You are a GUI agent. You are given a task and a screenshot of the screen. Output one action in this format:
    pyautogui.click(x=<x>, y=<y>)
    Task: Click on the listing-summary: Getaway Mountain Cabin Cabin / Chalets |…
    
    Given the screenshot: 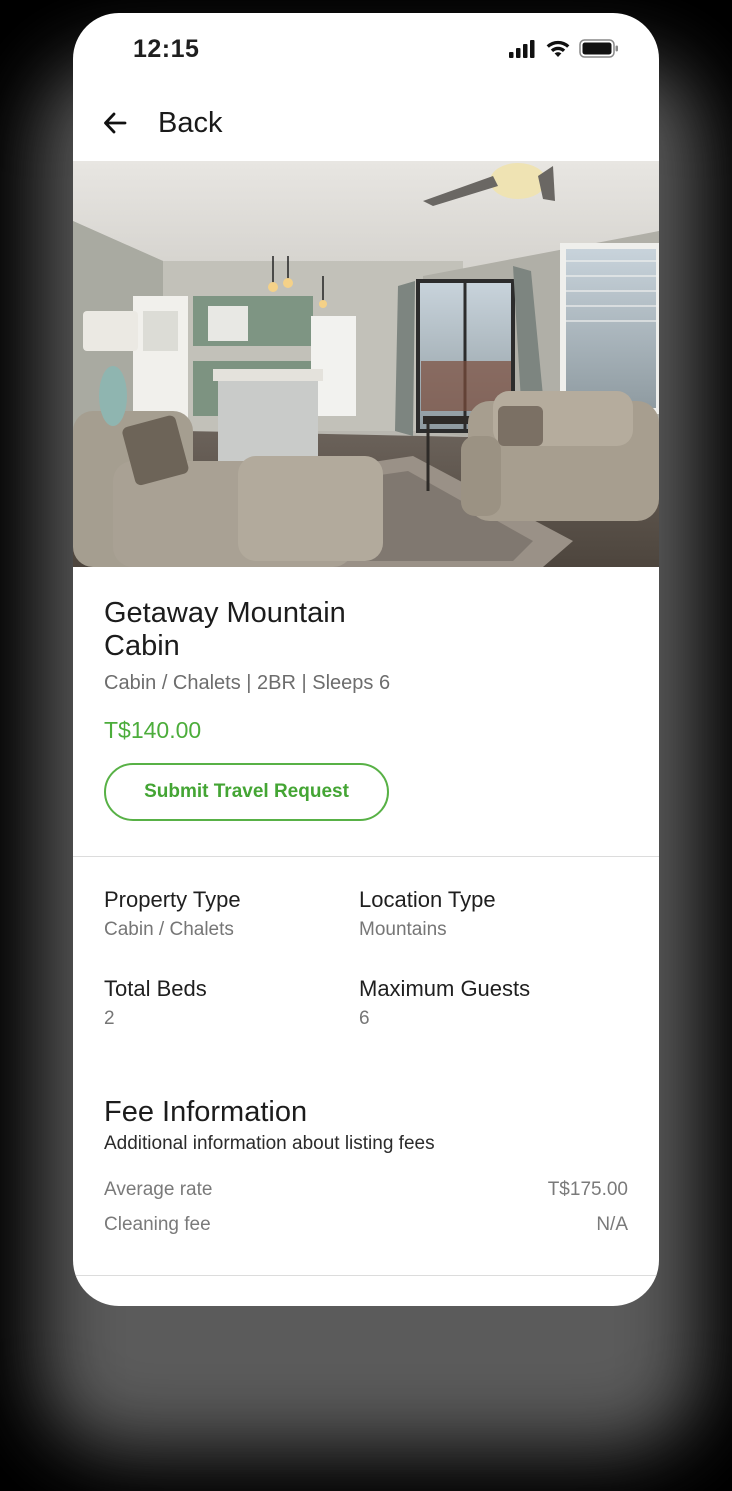 What is the action you would take?
    pyautogui.click(x=369, y=709)
    